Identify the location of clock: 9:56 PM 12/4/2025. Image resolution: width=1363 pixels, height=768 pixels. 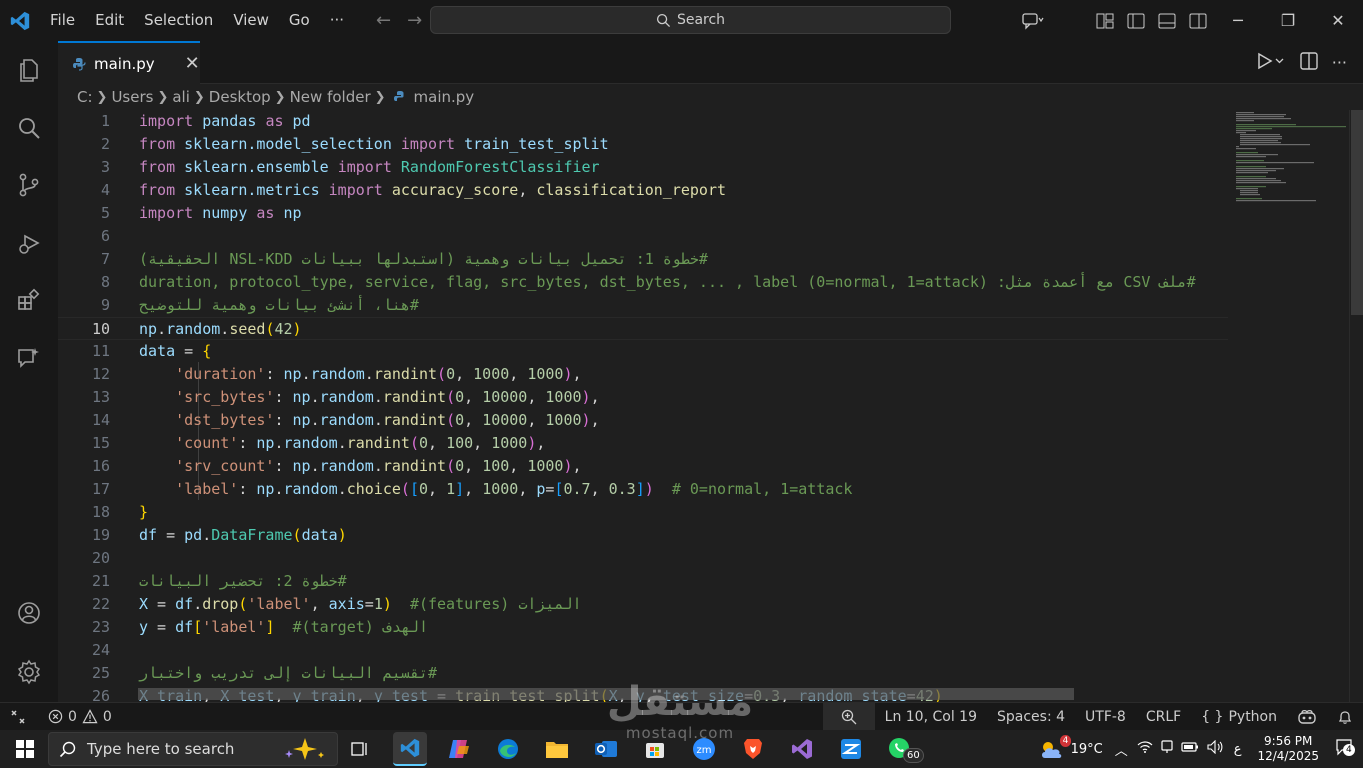
(1288, 749).